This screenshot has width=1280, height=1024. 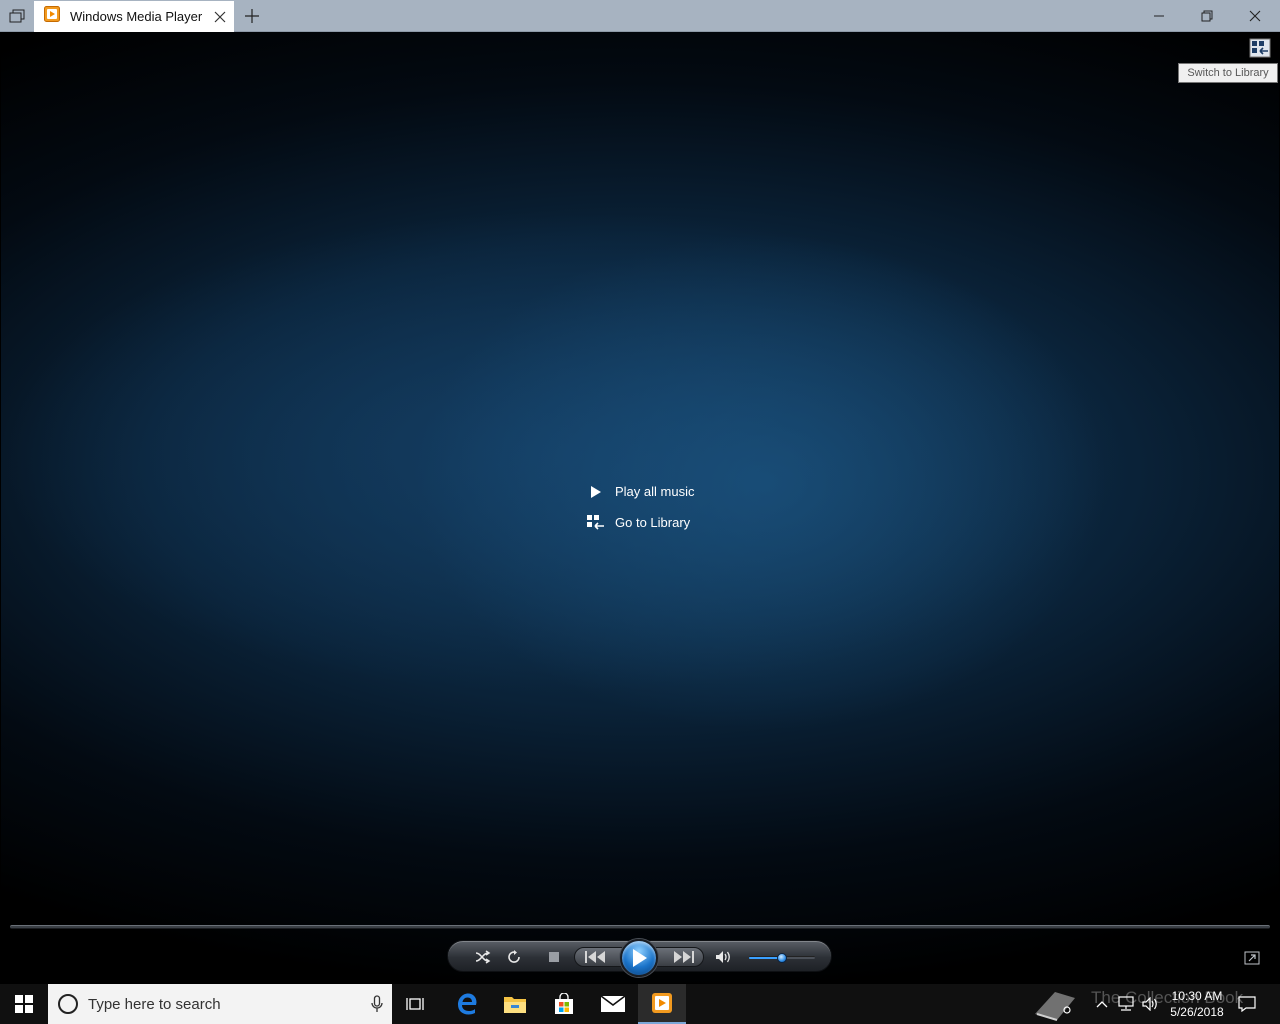 I want to click on clock-date: 5/26/2018, so click(x=1197, y=1012).